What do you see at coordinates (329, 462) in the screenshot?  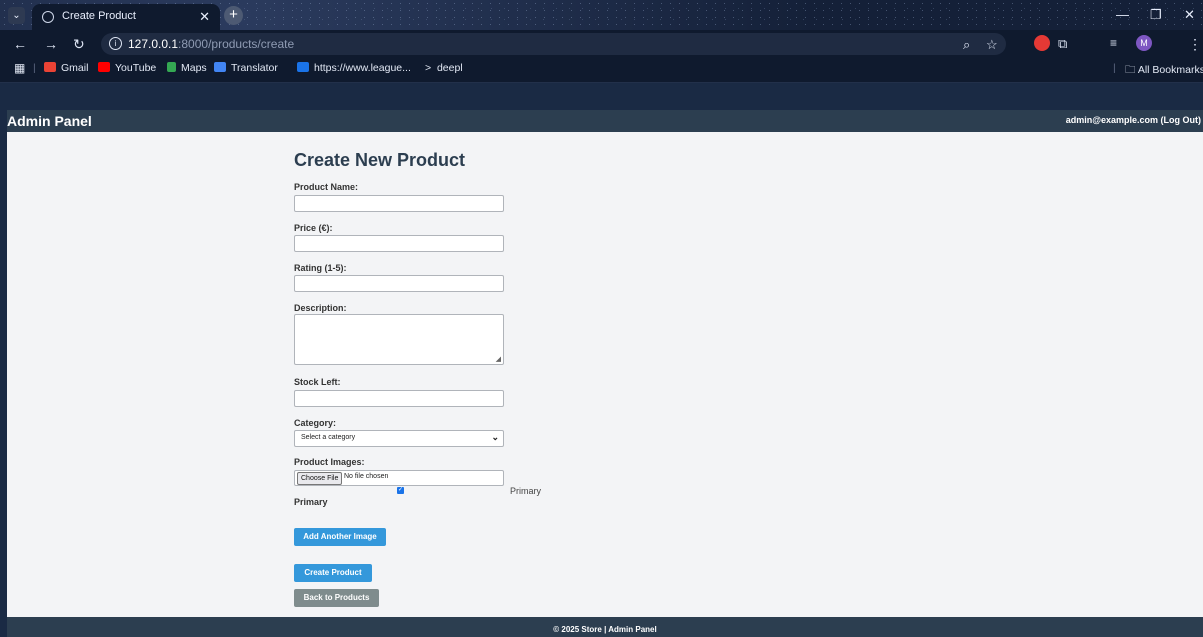 I see `images-label: Product Images:` at bounding box center [329, 462].